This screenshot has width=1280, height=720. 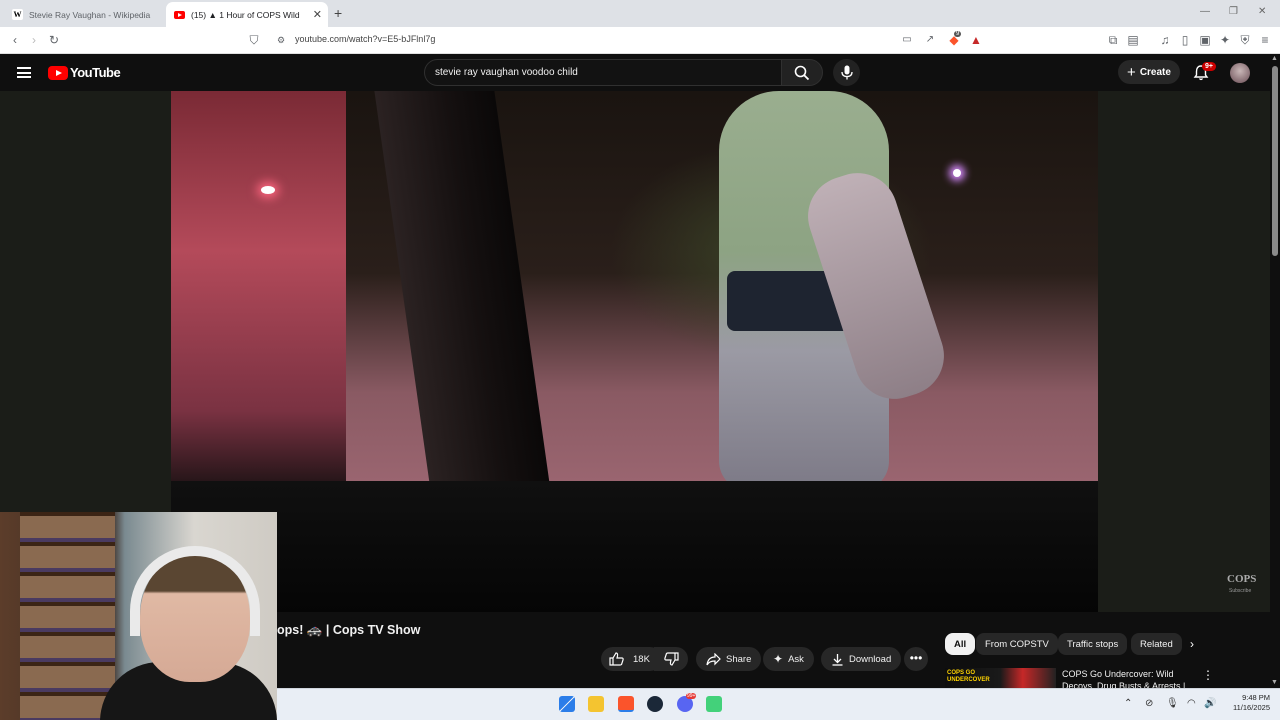 I want to click on guide-menu-icon, so click(x=24, y=72).